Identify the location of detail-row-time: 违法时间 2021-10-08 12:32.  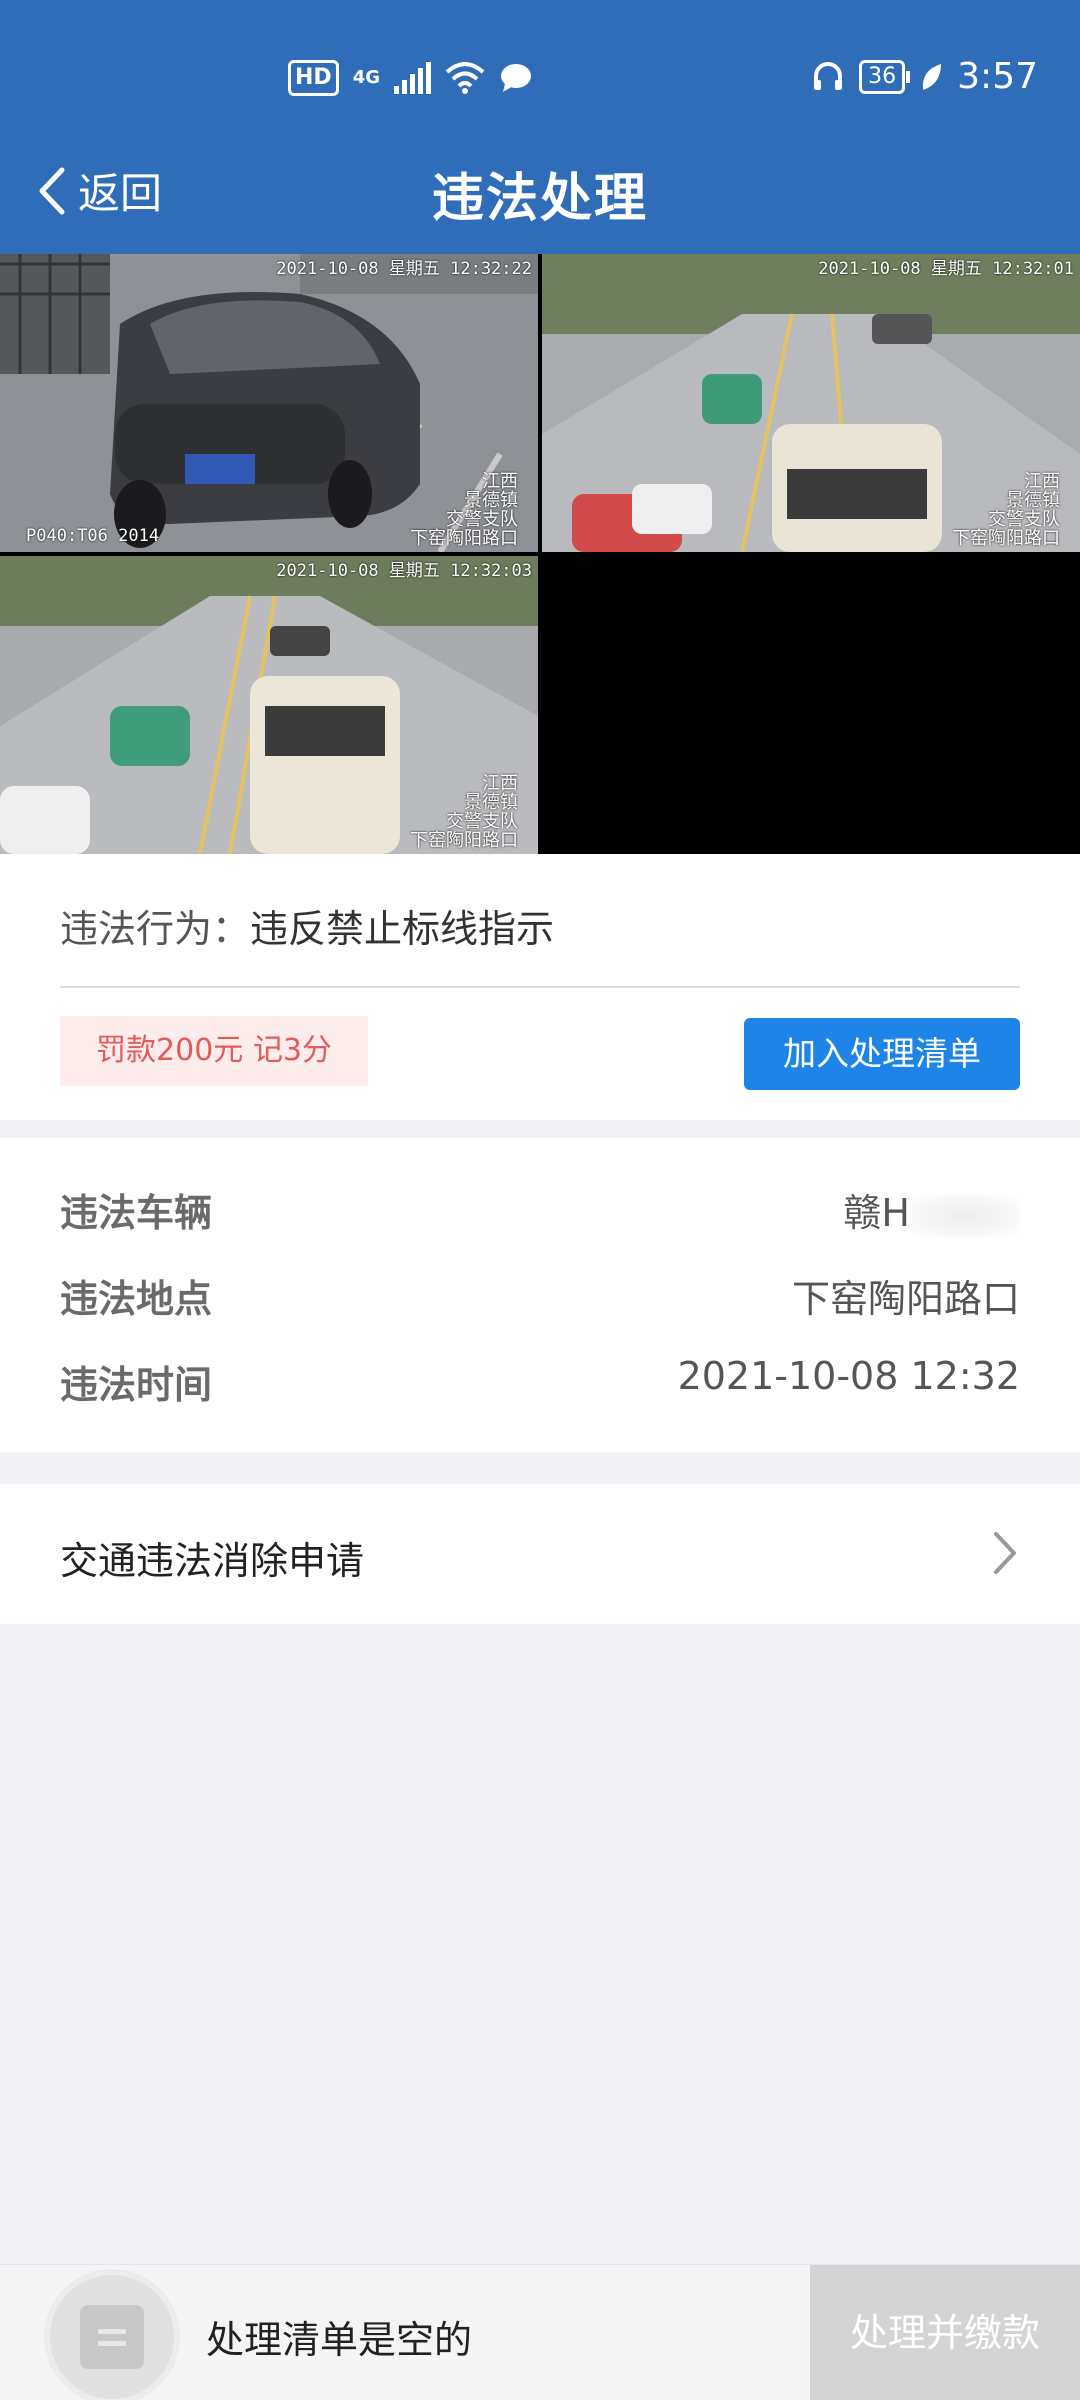
(540, 1384).